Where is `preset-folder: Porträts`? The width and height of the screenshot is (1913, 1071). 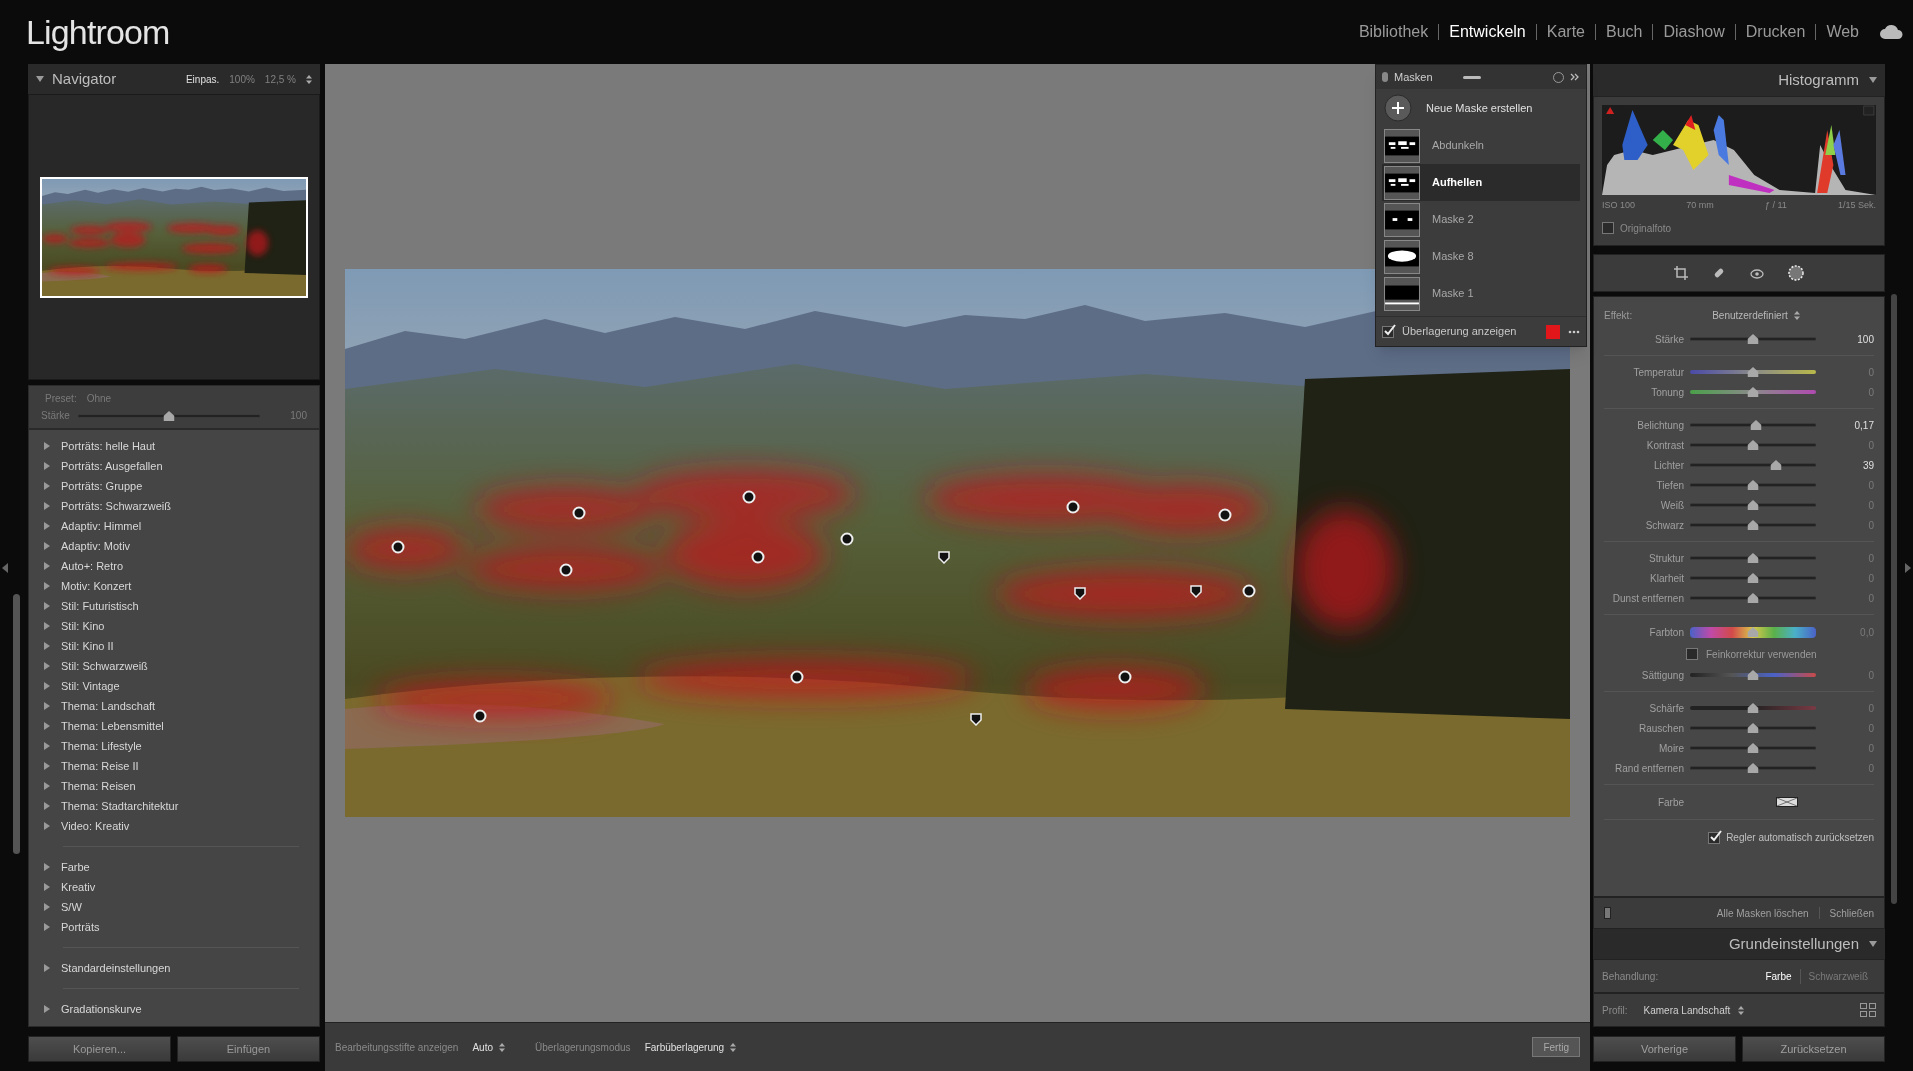
preset-folder: Porträts is located at coordinates (71, 927).